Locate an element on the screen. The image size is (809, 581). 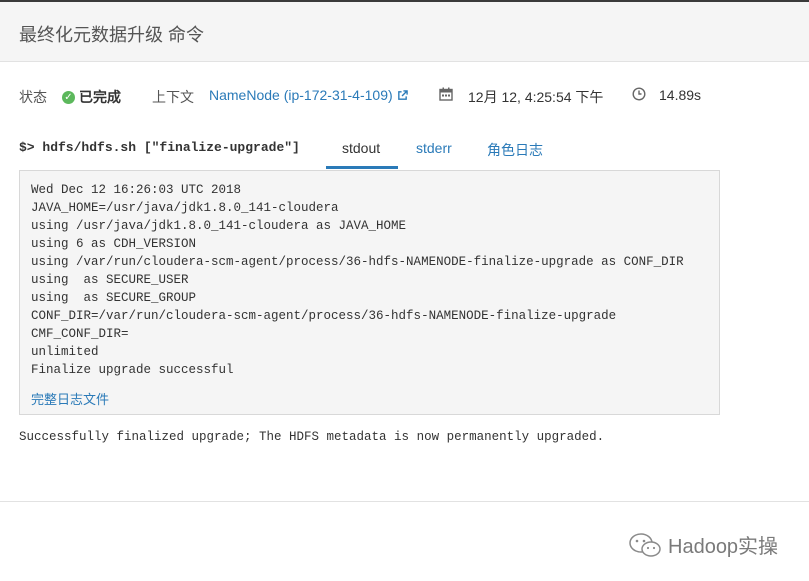
tab-role-log: 角色日志 is located at coordinates (515, 150).